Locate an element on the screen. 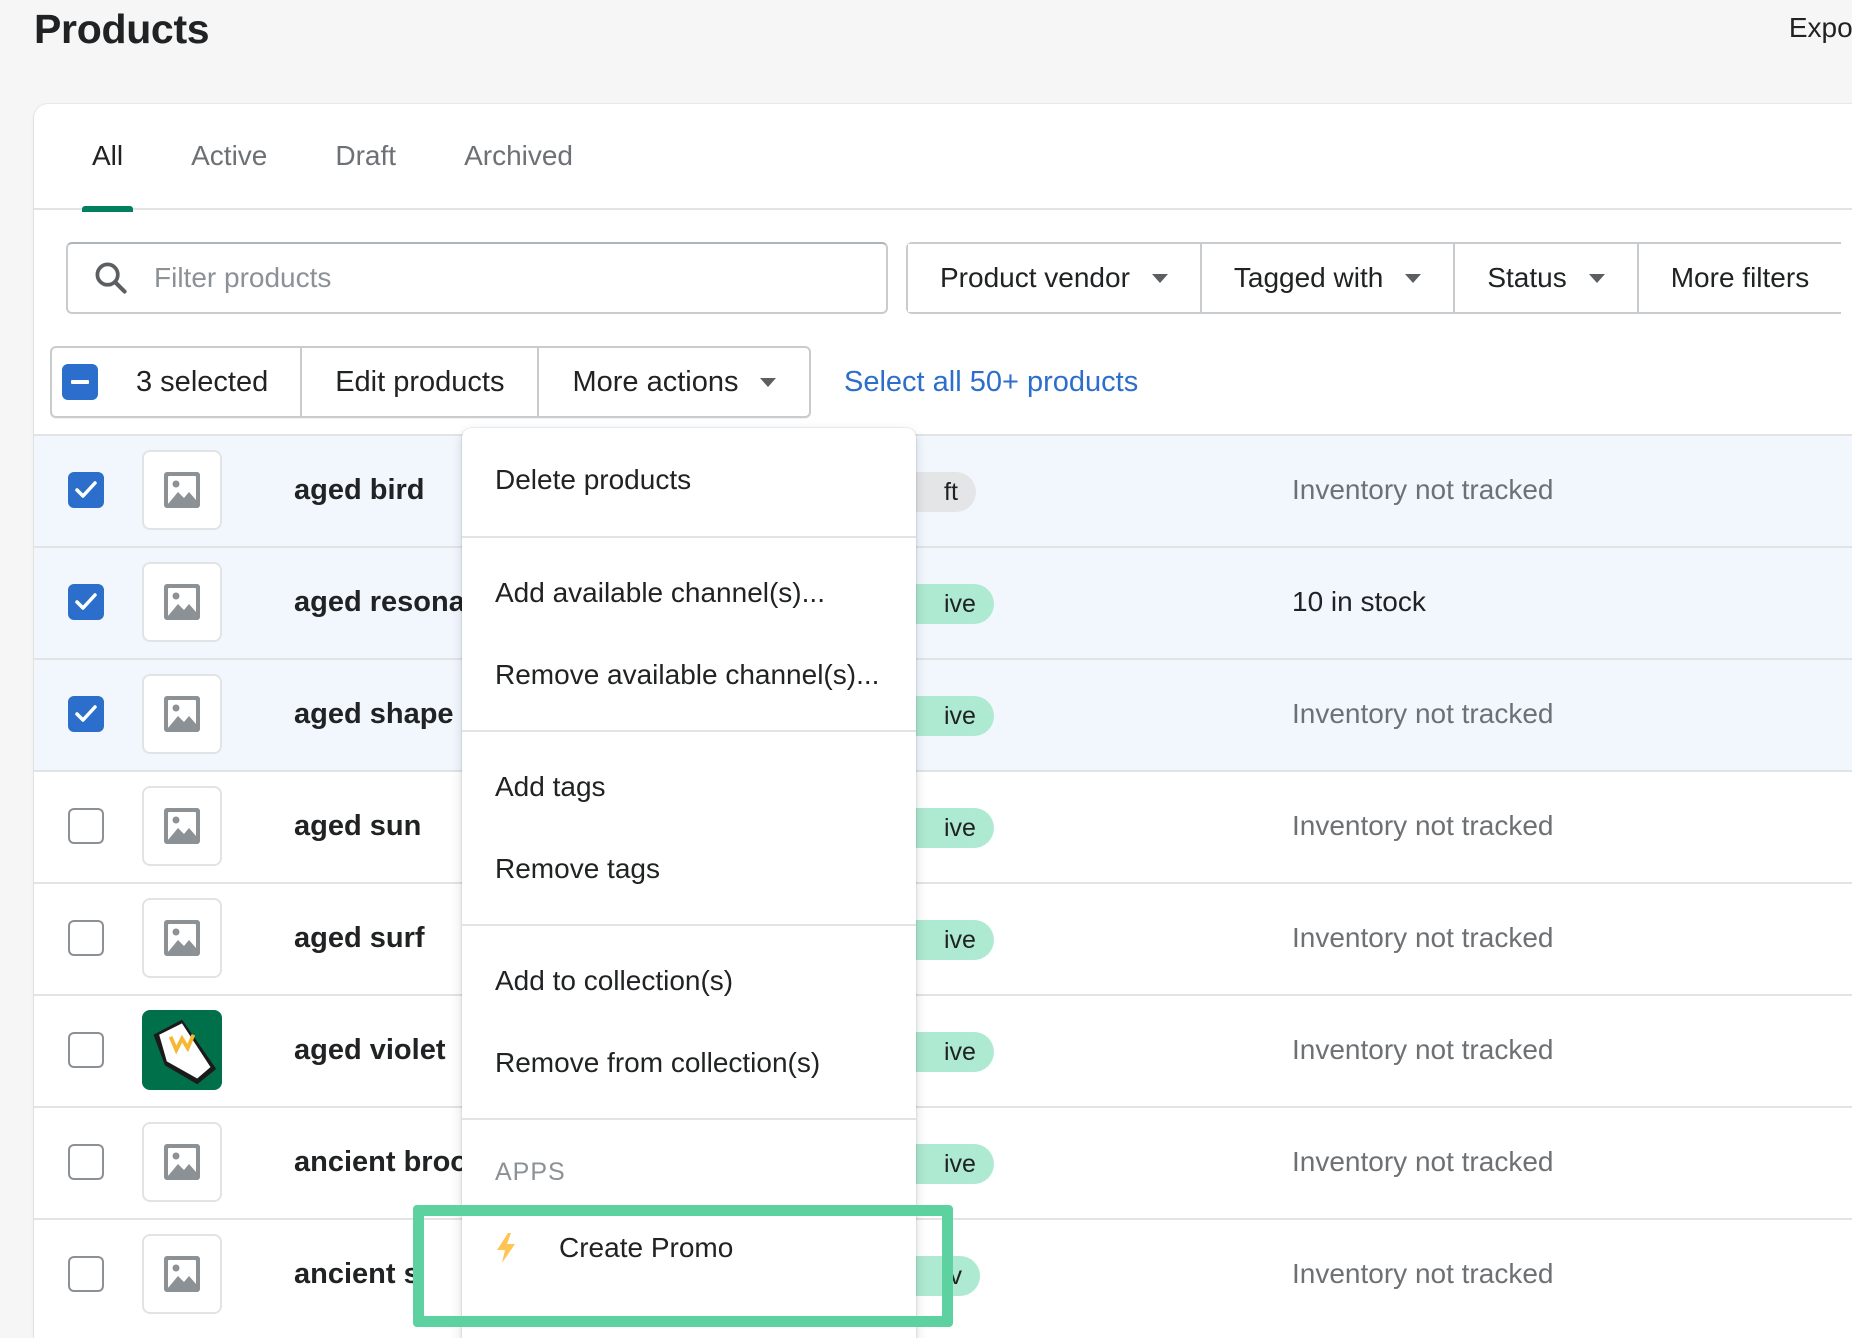  more-actions-label: More actions is located at coordinates (655, 381).